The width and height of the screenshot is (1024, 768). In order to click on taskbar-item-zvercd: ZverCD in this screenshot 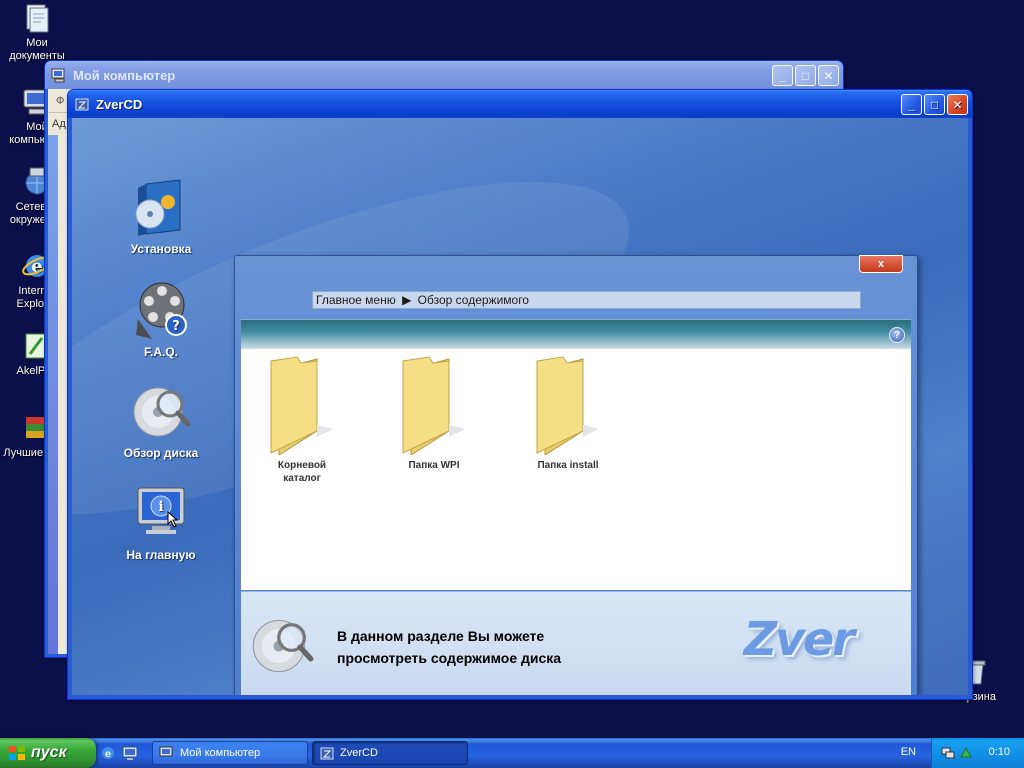, I will do `click(390, 753)`.